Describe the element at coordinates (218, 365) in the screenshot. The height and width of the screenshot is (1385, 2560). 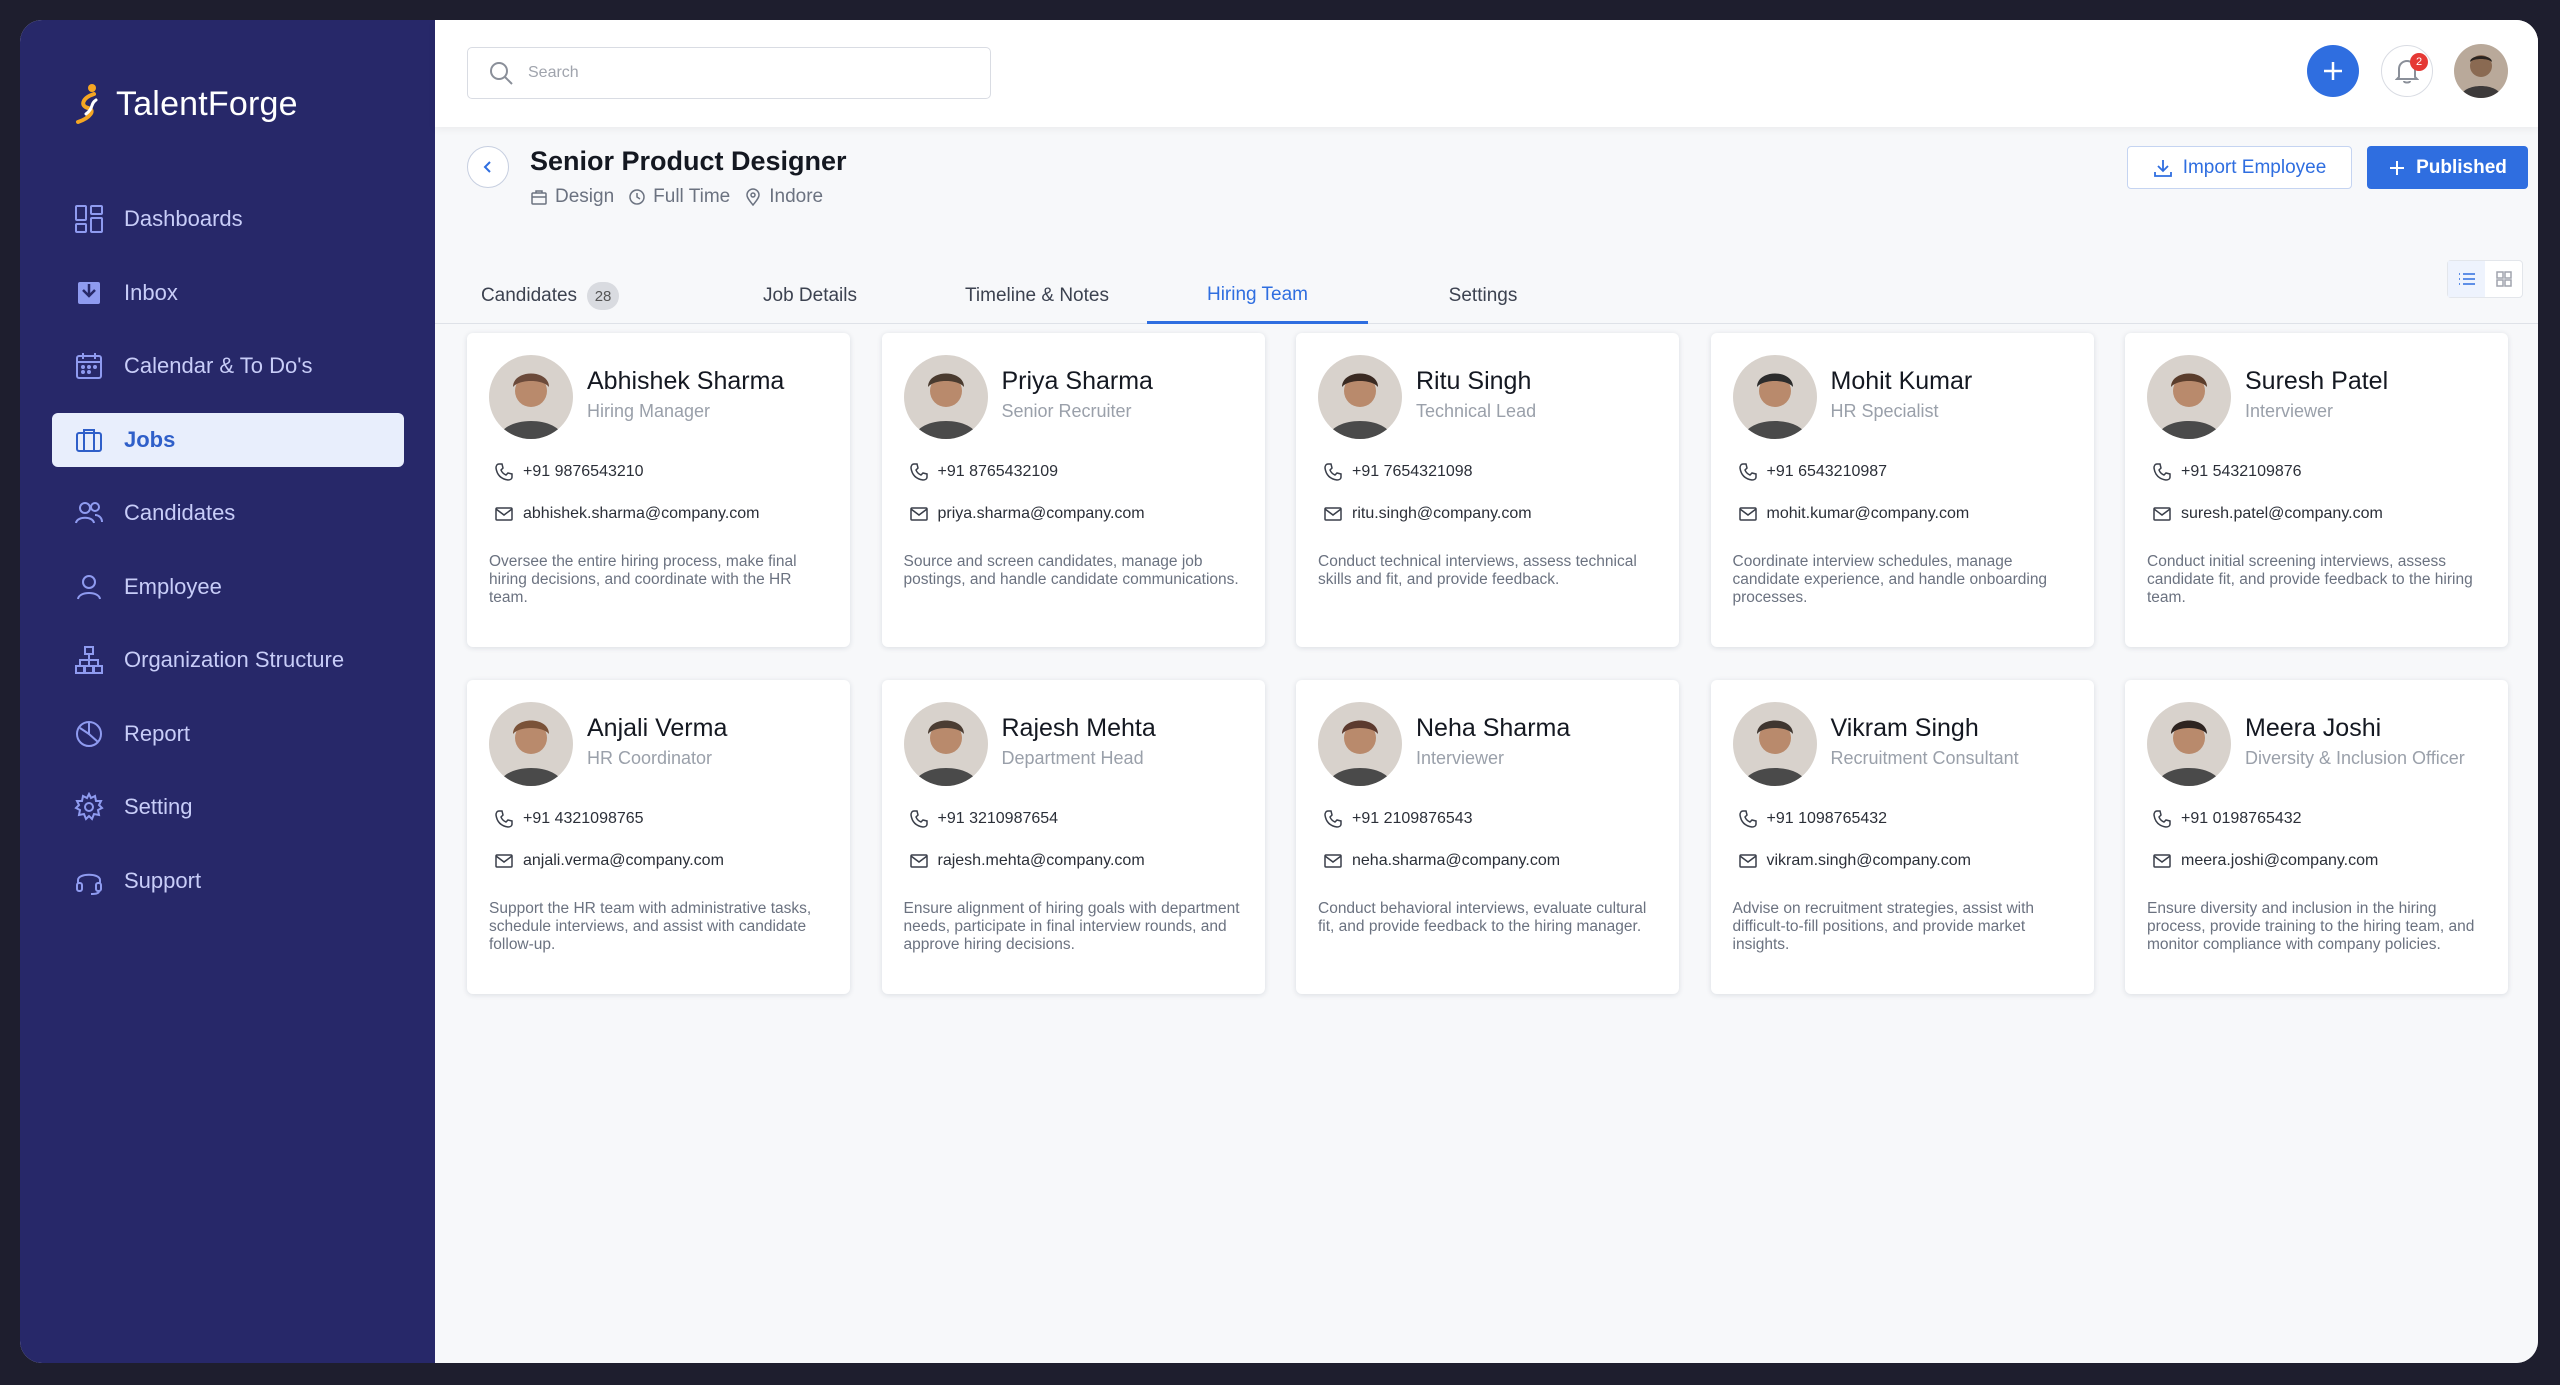
I see `sidebar-item-label: Calendar & To Do's` at that location.